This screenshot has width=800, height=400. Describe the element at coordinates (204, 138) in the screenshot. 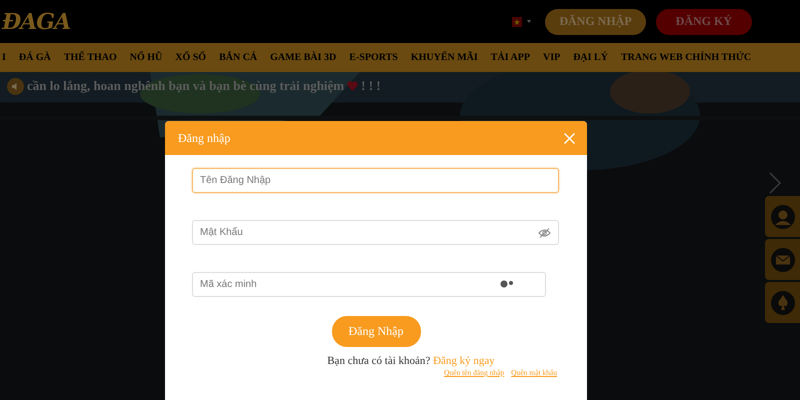

I see `modal-title: Đăng nhập` at that location.